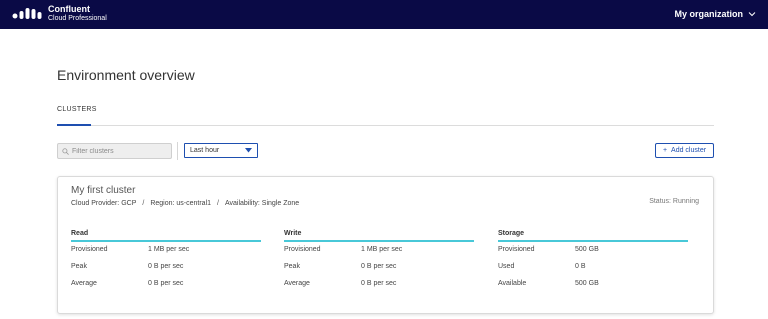  Describe the element at coordinates (674, 201) in the screenshot. I see `cluster-status: Status: Running` at that location.